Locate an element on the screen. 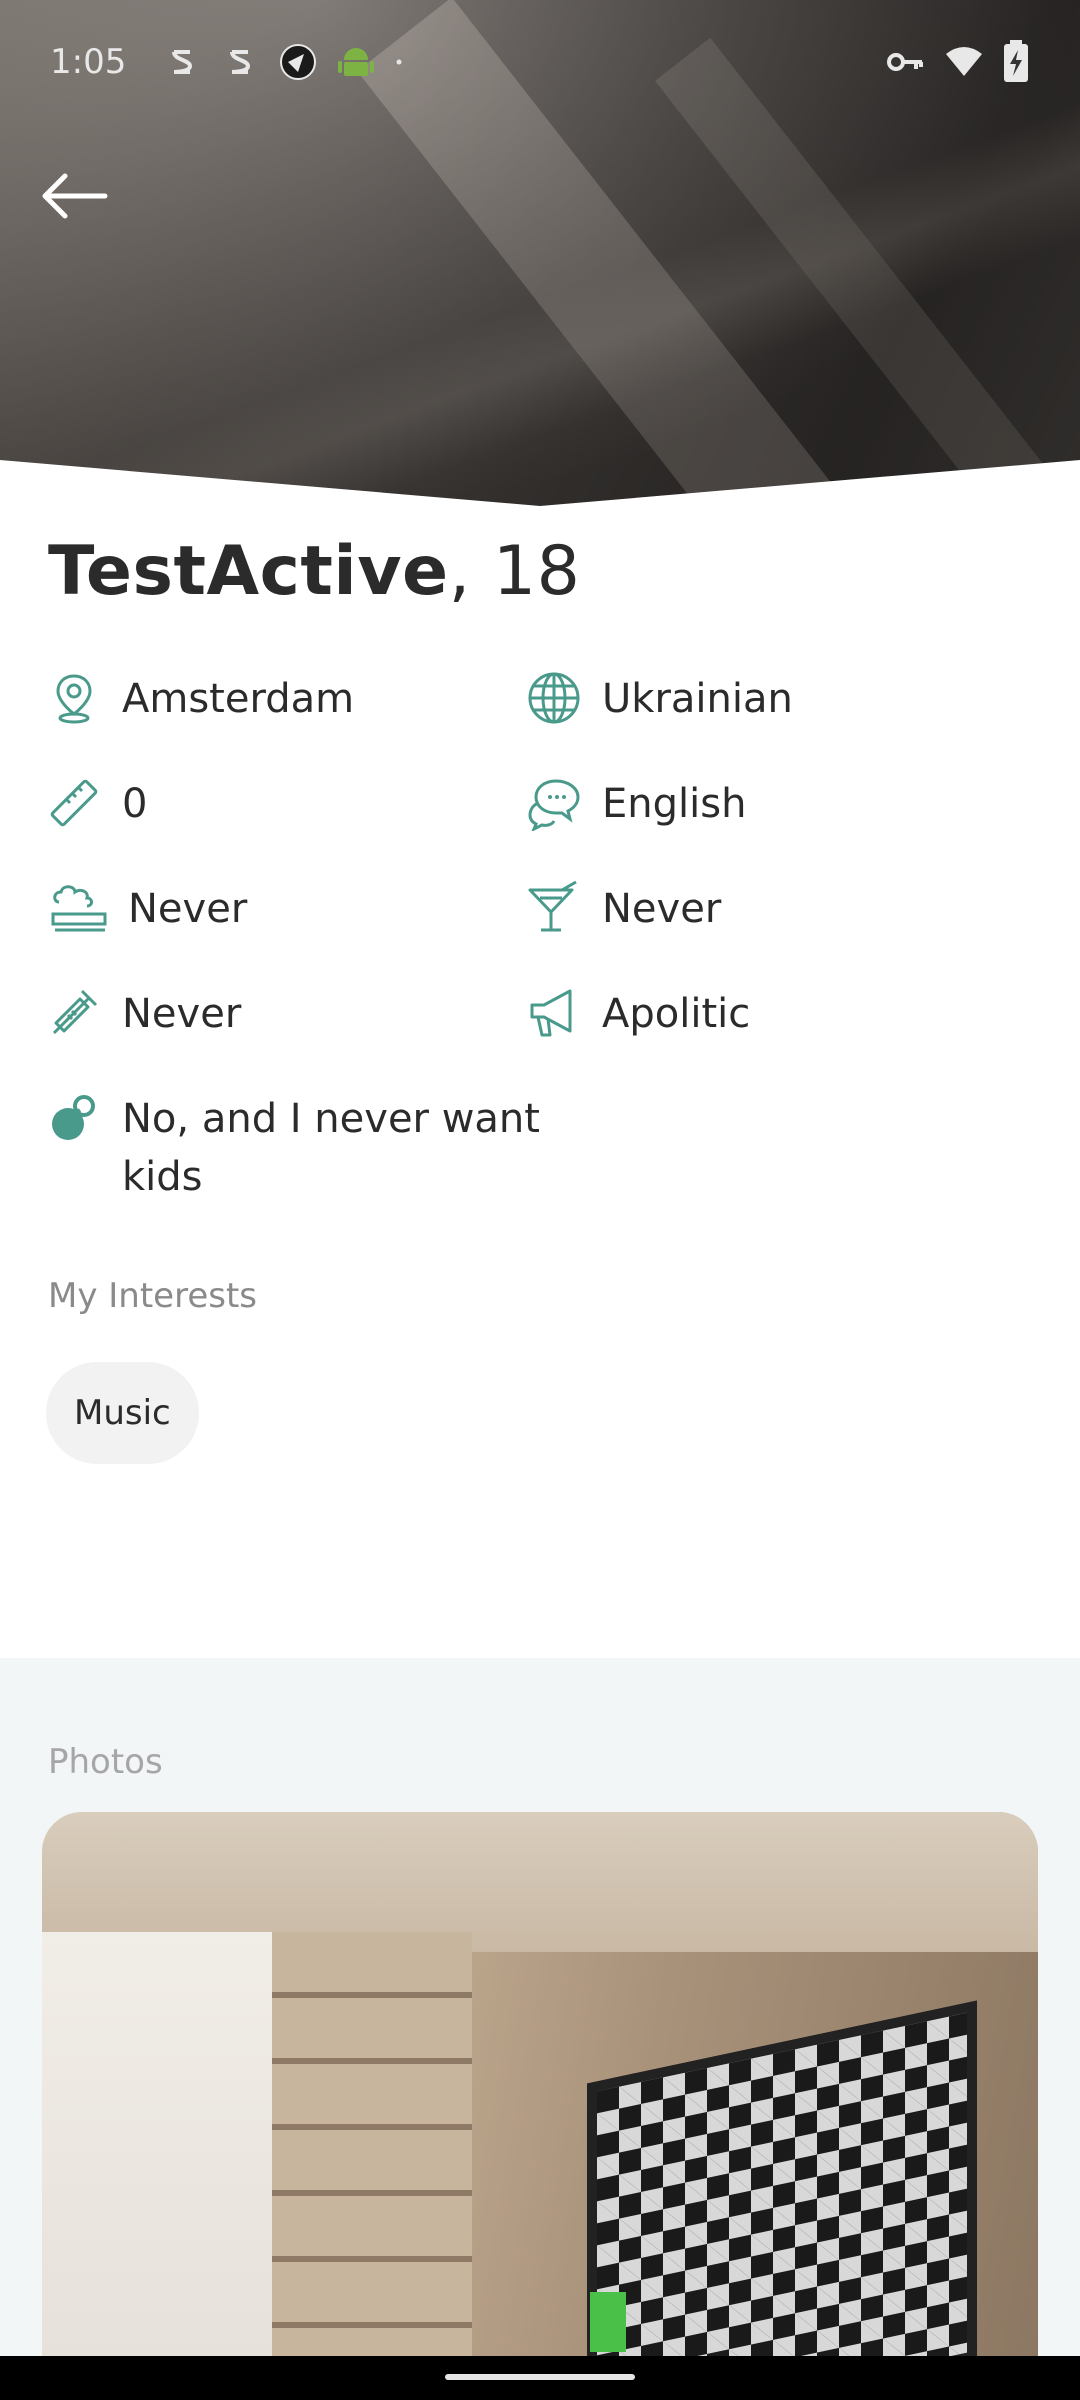 The width and height of the screenshot is (1080, 2400). status-bar: 1:05 is located at coordinates (540, 62).